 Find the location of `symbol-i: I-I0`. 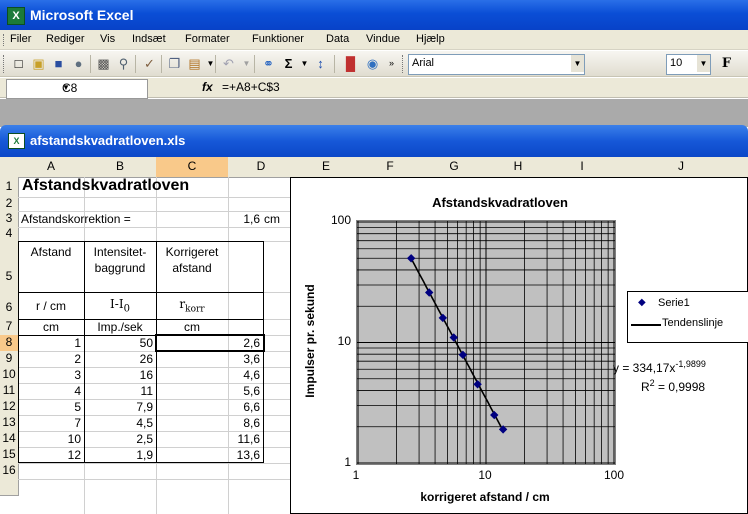

symbol-i: I-I0 is located at coordinates (120, 305).